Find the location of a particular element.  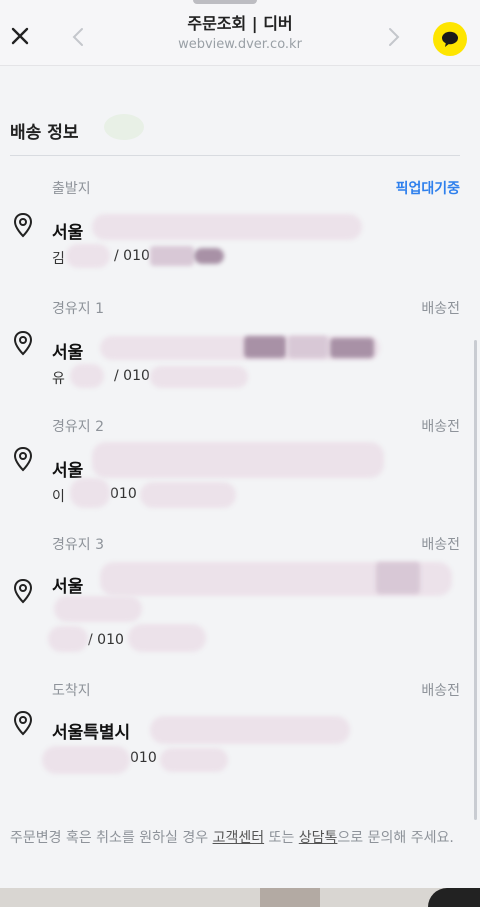

kakao-talk-button is located at coordinates (450, 39).